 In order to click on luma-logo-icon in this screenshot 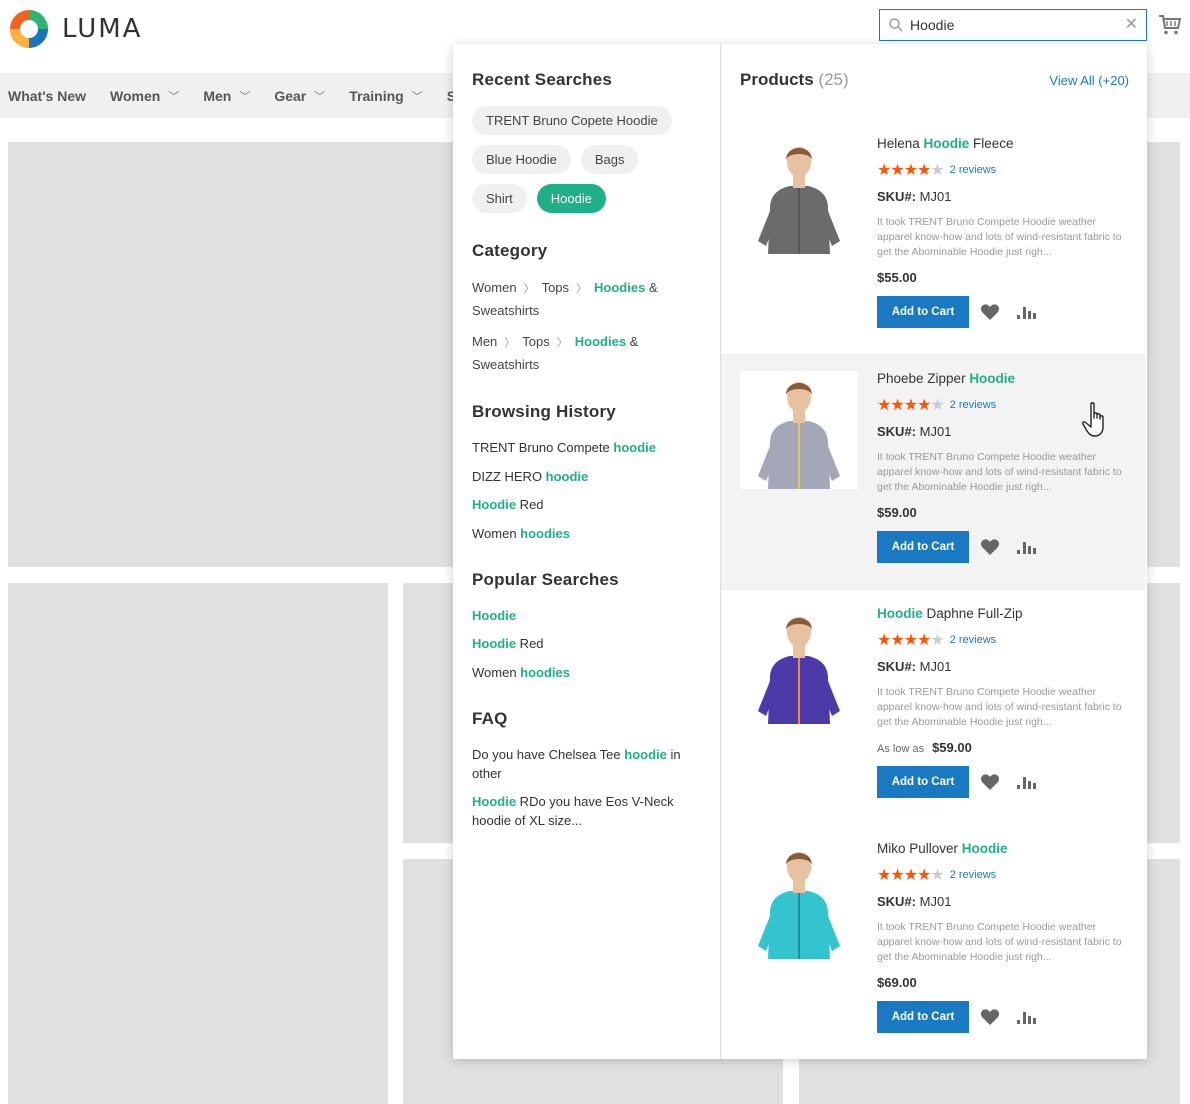, I will do `click(29, 29)`.